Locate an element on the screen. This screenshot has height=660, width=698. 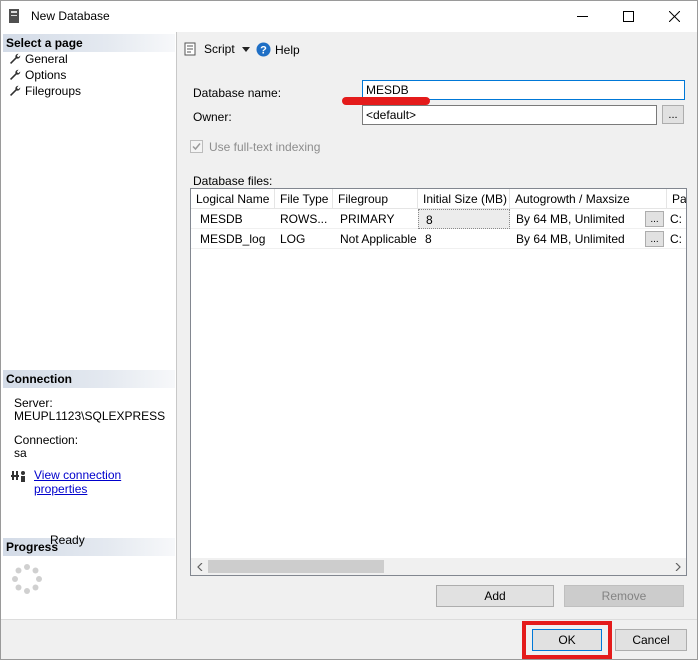
checkmark-icon is located at coordinates (196, 147).